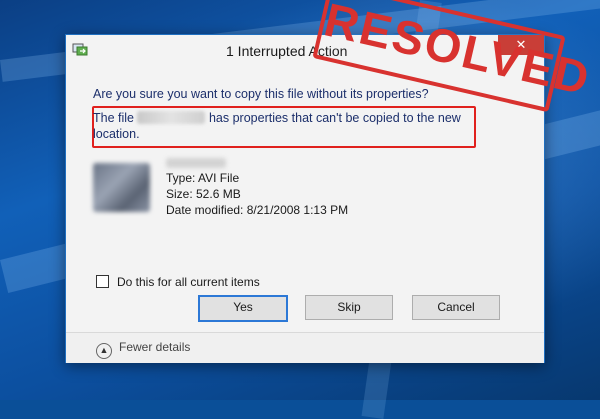 The height and width of the screenshot is (419, 600). What do you see at coordinates (80, 49) in the screenshot?
I see `file-copy-icon` at bounding box center [80, 49].